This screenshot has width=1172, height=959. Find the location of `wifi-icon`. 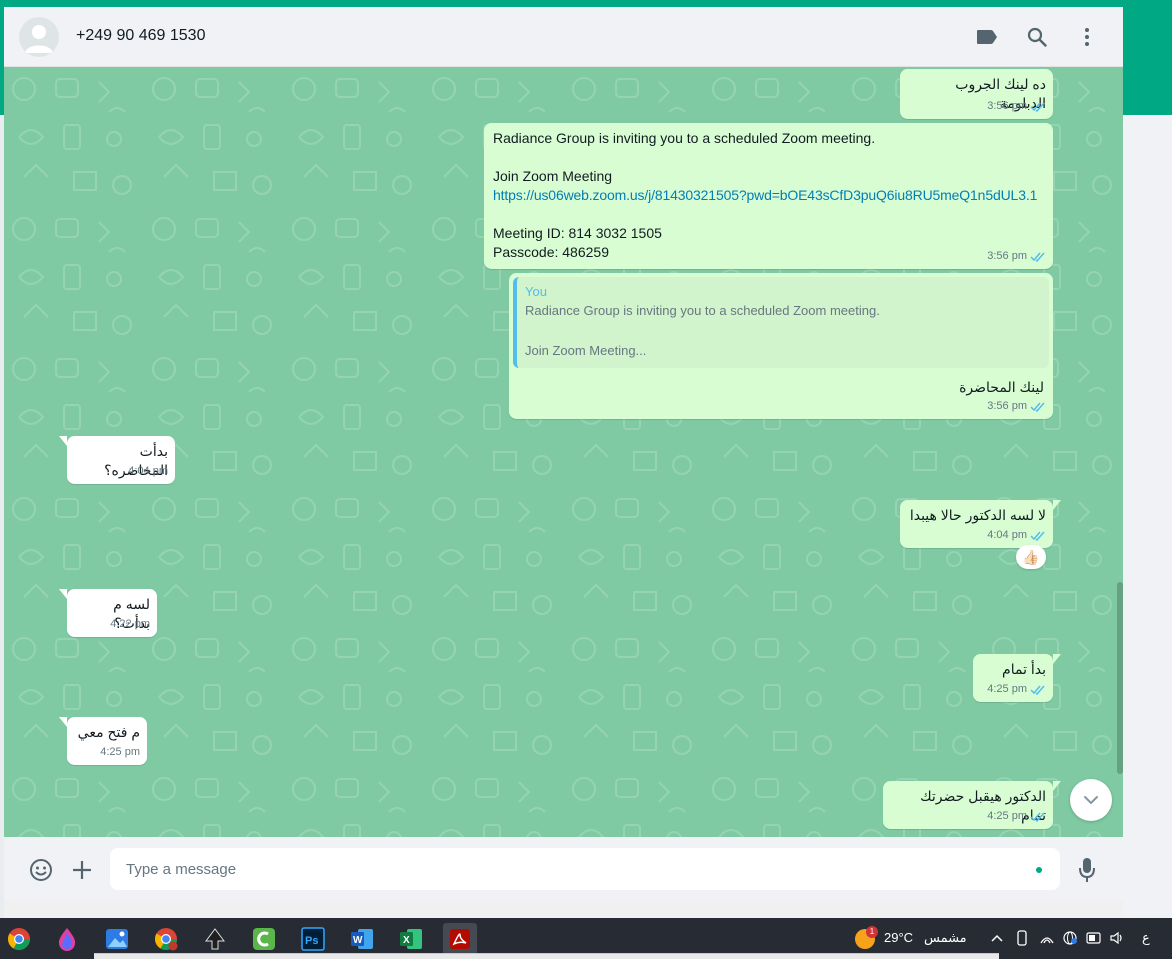

wifi-icon is located at coordinates (1047, 938).